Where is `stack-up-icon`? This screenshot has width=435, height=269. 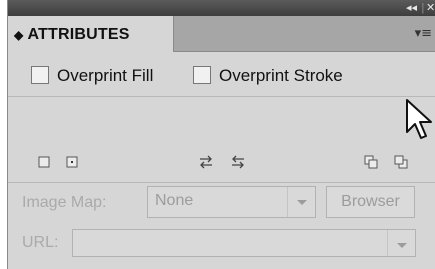
stack-up-icon is located at coordinates (371, 162).